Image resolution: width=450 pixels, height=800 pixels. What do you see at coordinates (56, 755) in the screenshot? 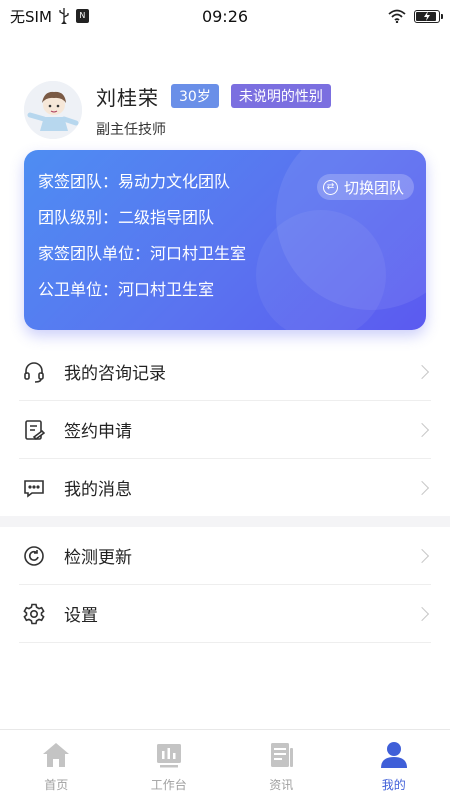
I see `home-icon` at bounding box center [56, 755].